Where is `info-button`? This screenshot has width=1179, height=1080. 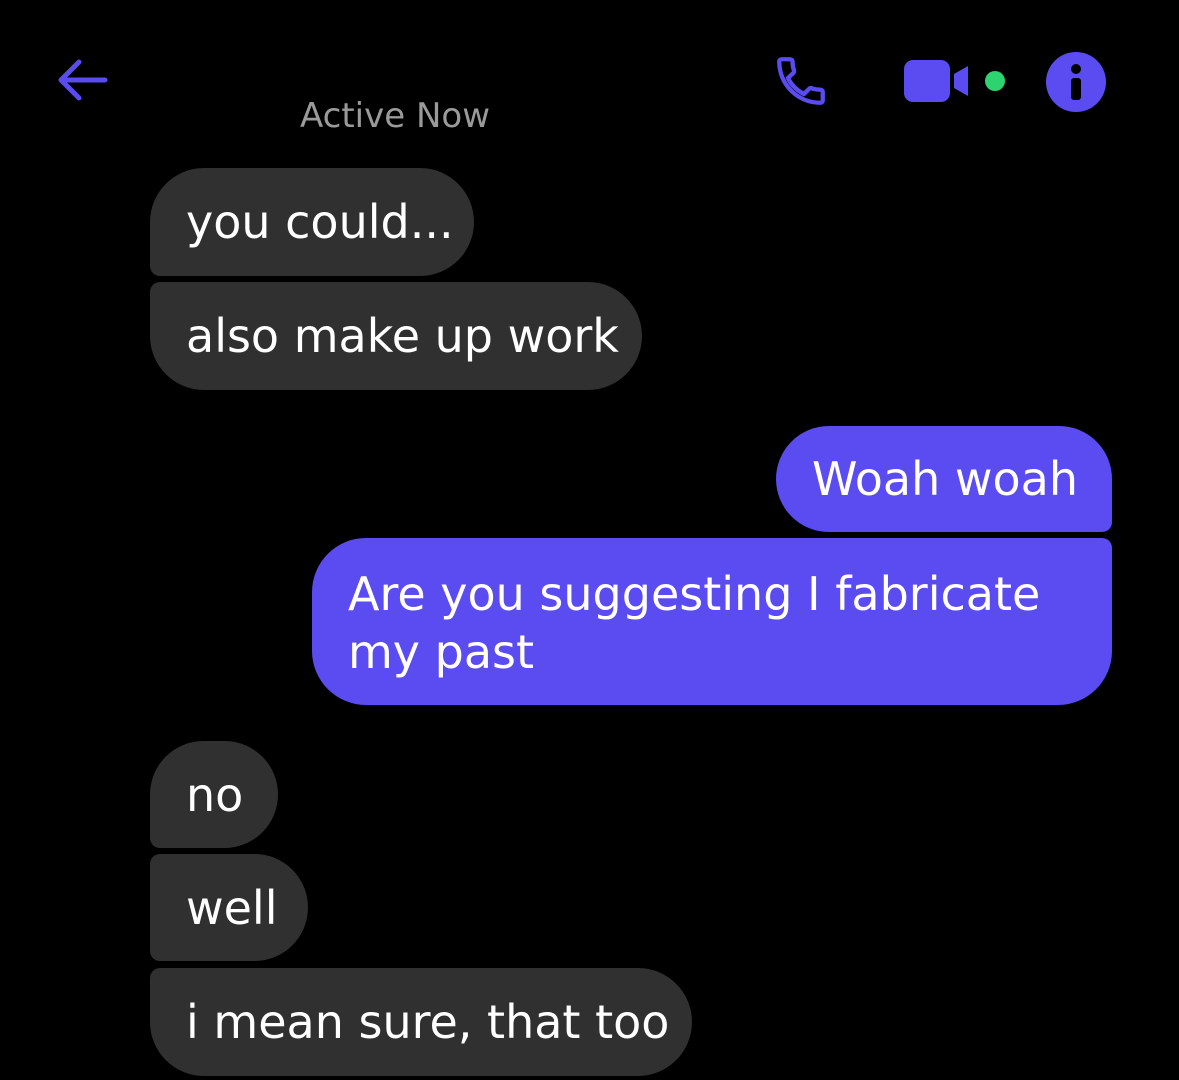 info-button is located at coordinates (1076, 82).